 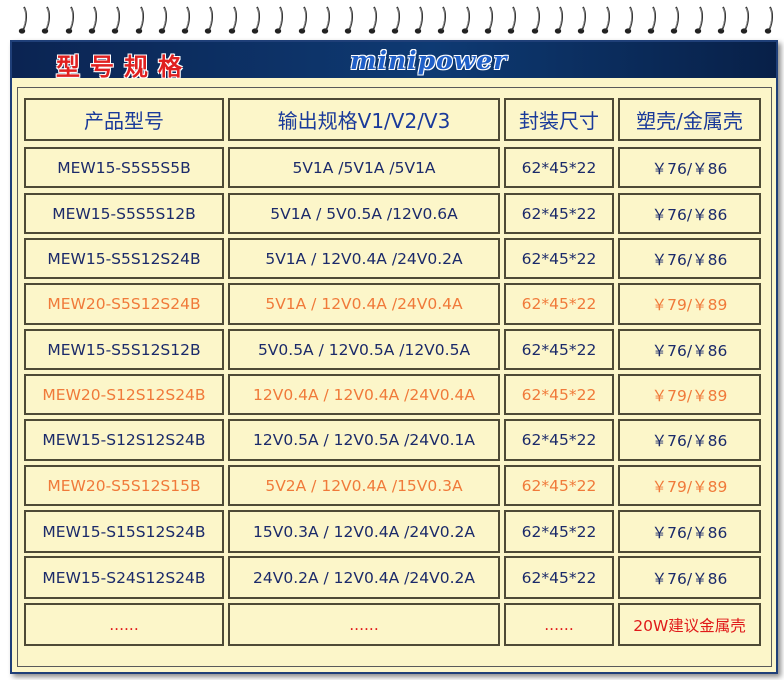 I want to click on notebook-binding, so click(x=392, y=21).